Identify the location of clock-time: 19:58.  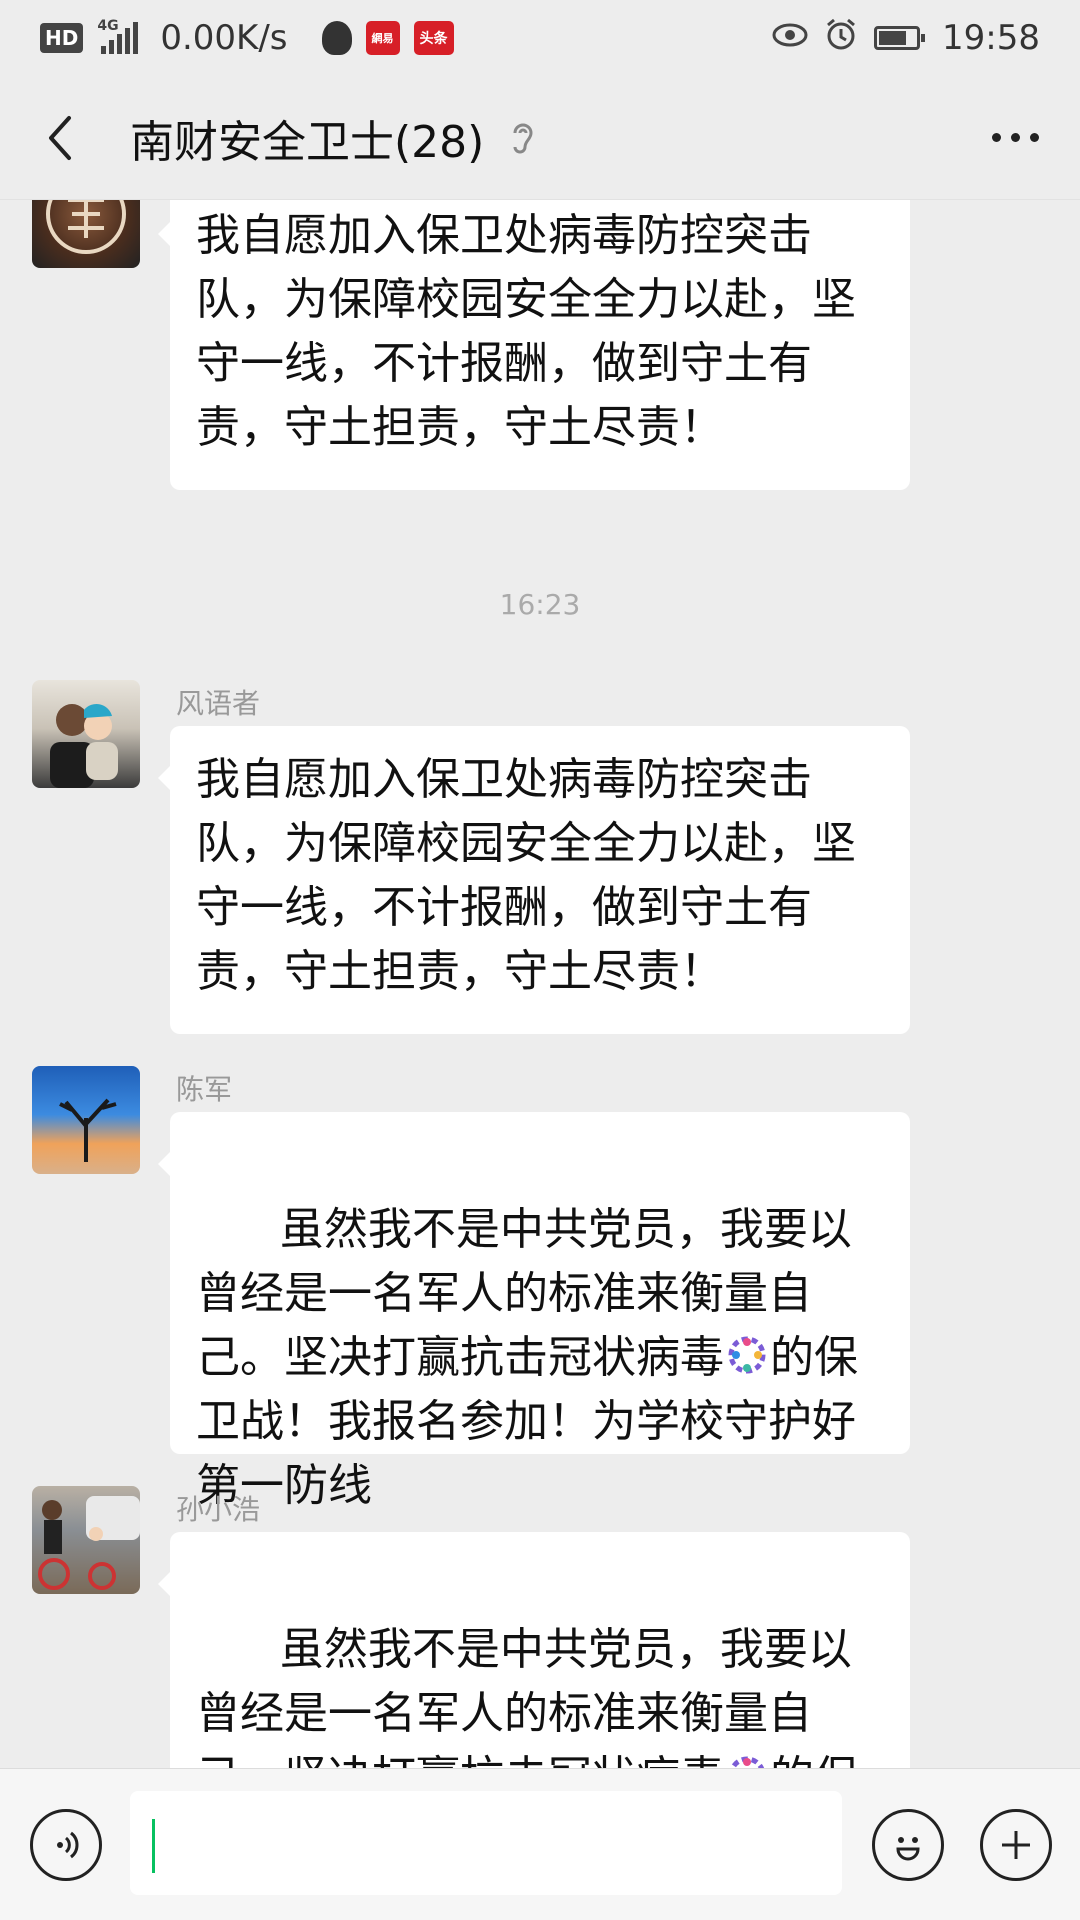
(991, 38).